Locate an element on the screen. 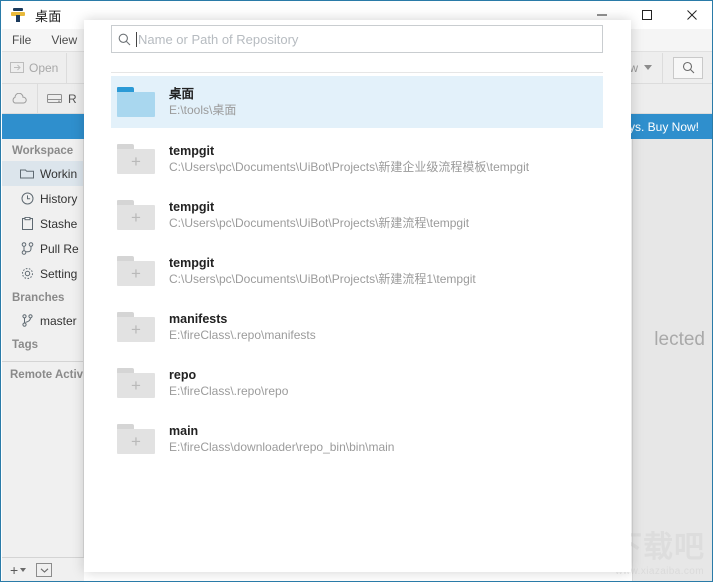  sidebar-item-history: History is located at coordinates (42, 198).